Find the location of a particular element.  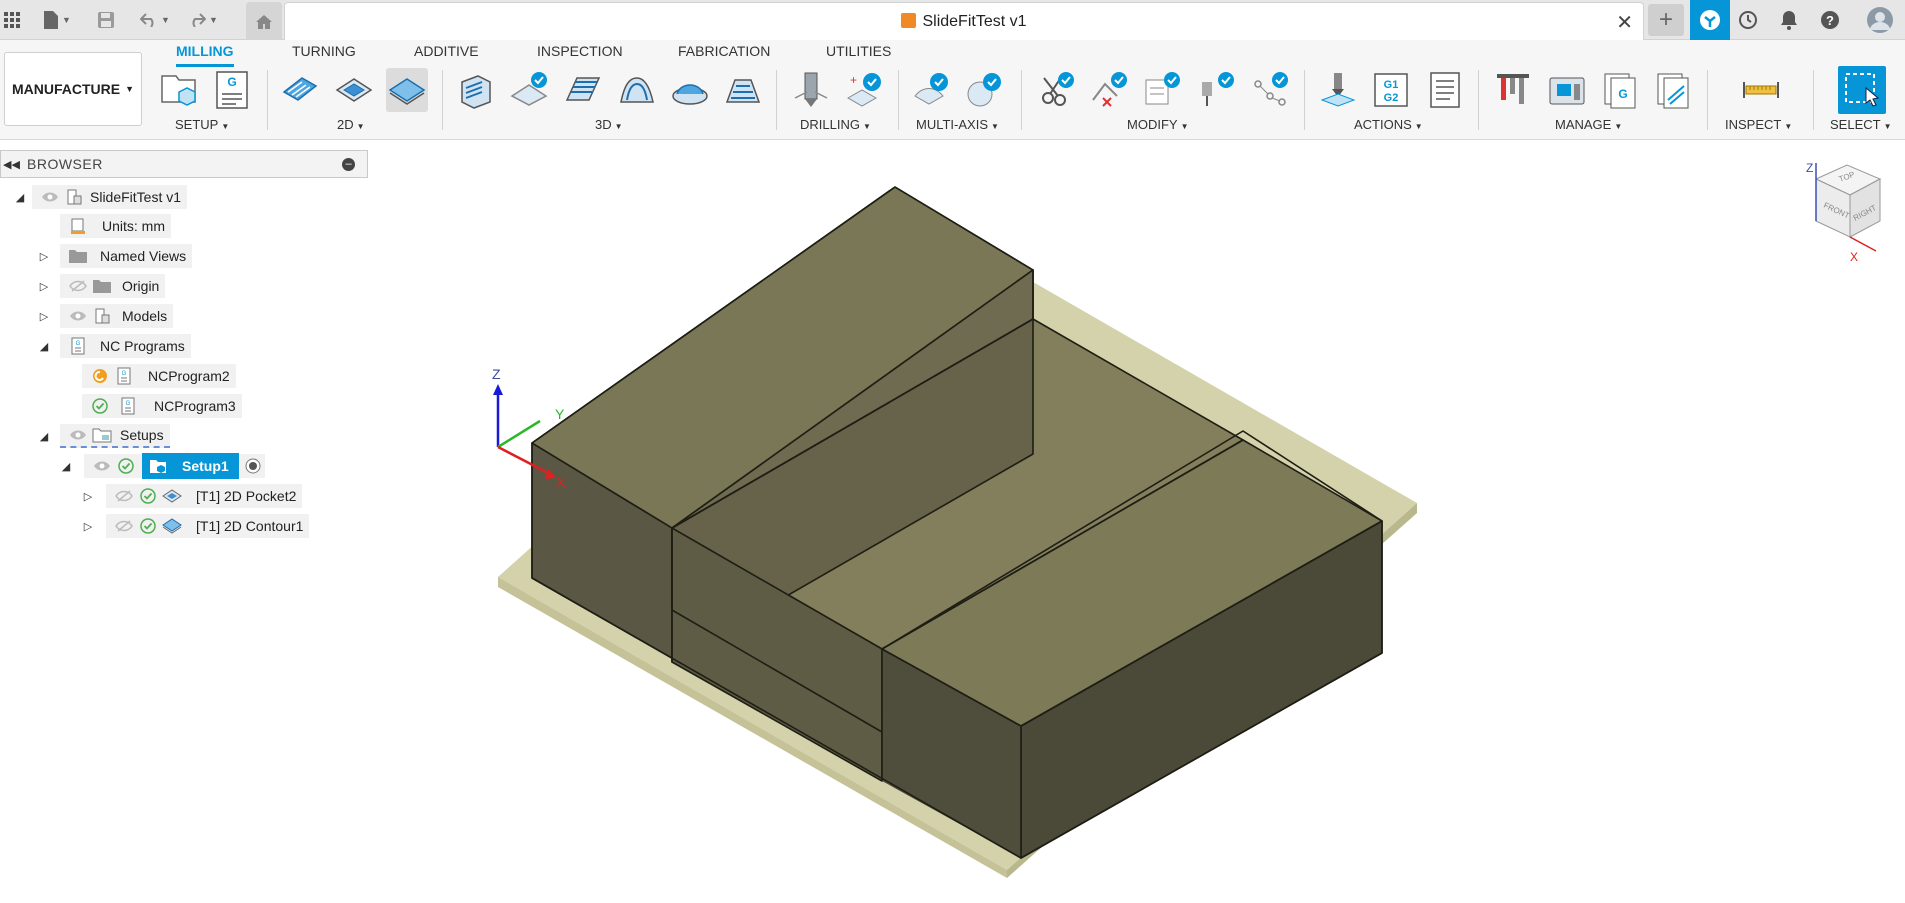

simulate-button is located at coordinates (1338, 90).